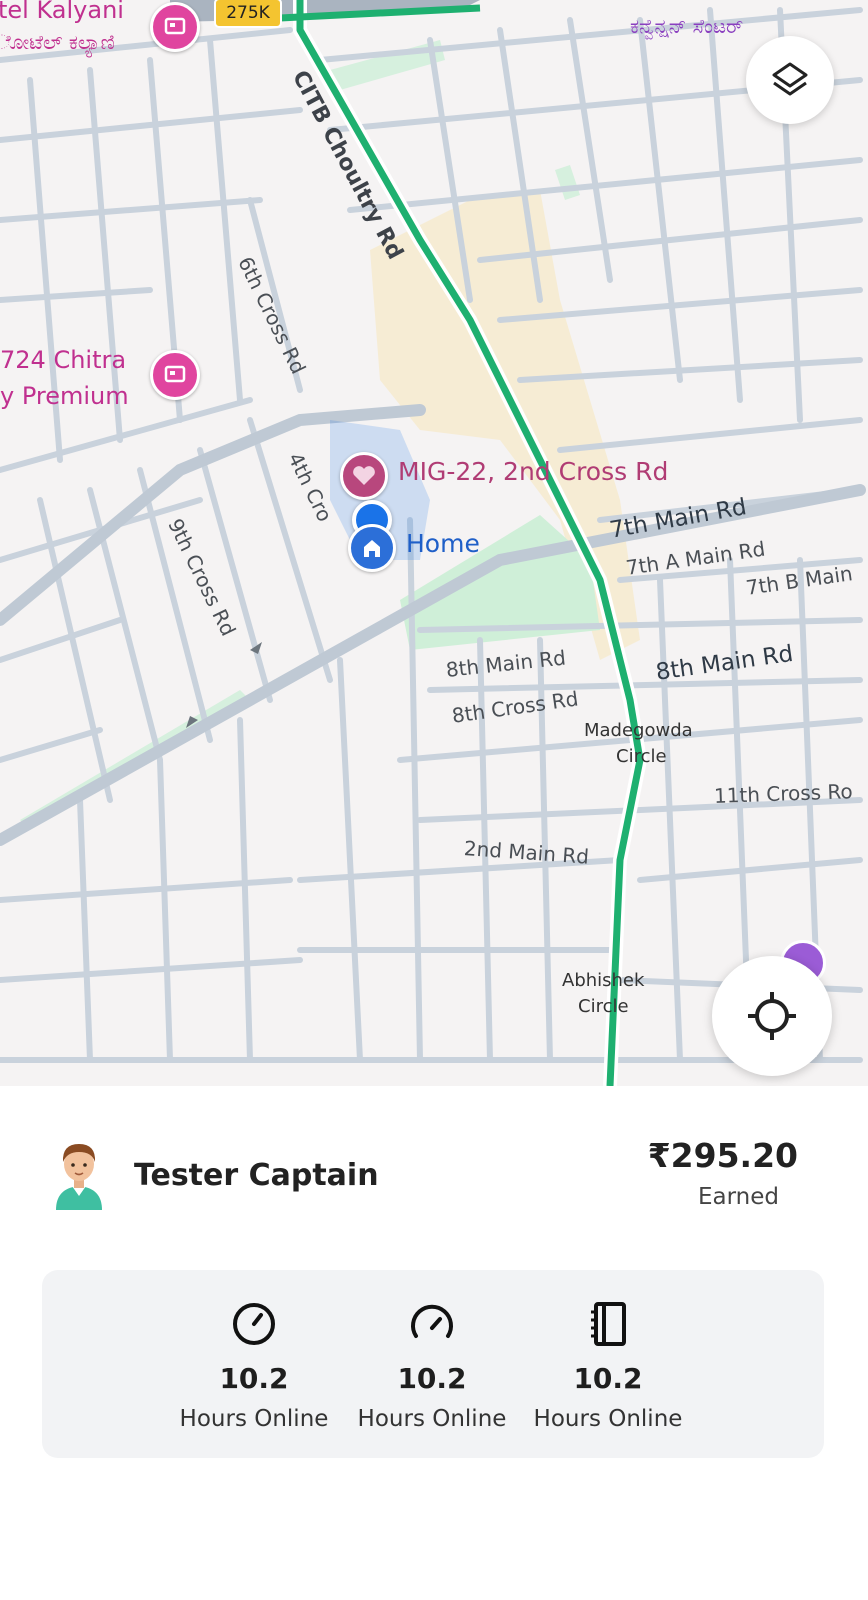 The image size is (868, 1600). What do you see at coordinates (256, 1175) in the screenshot?
I see `driver-name: Tester Captain` at bounding box center [256, 1175].